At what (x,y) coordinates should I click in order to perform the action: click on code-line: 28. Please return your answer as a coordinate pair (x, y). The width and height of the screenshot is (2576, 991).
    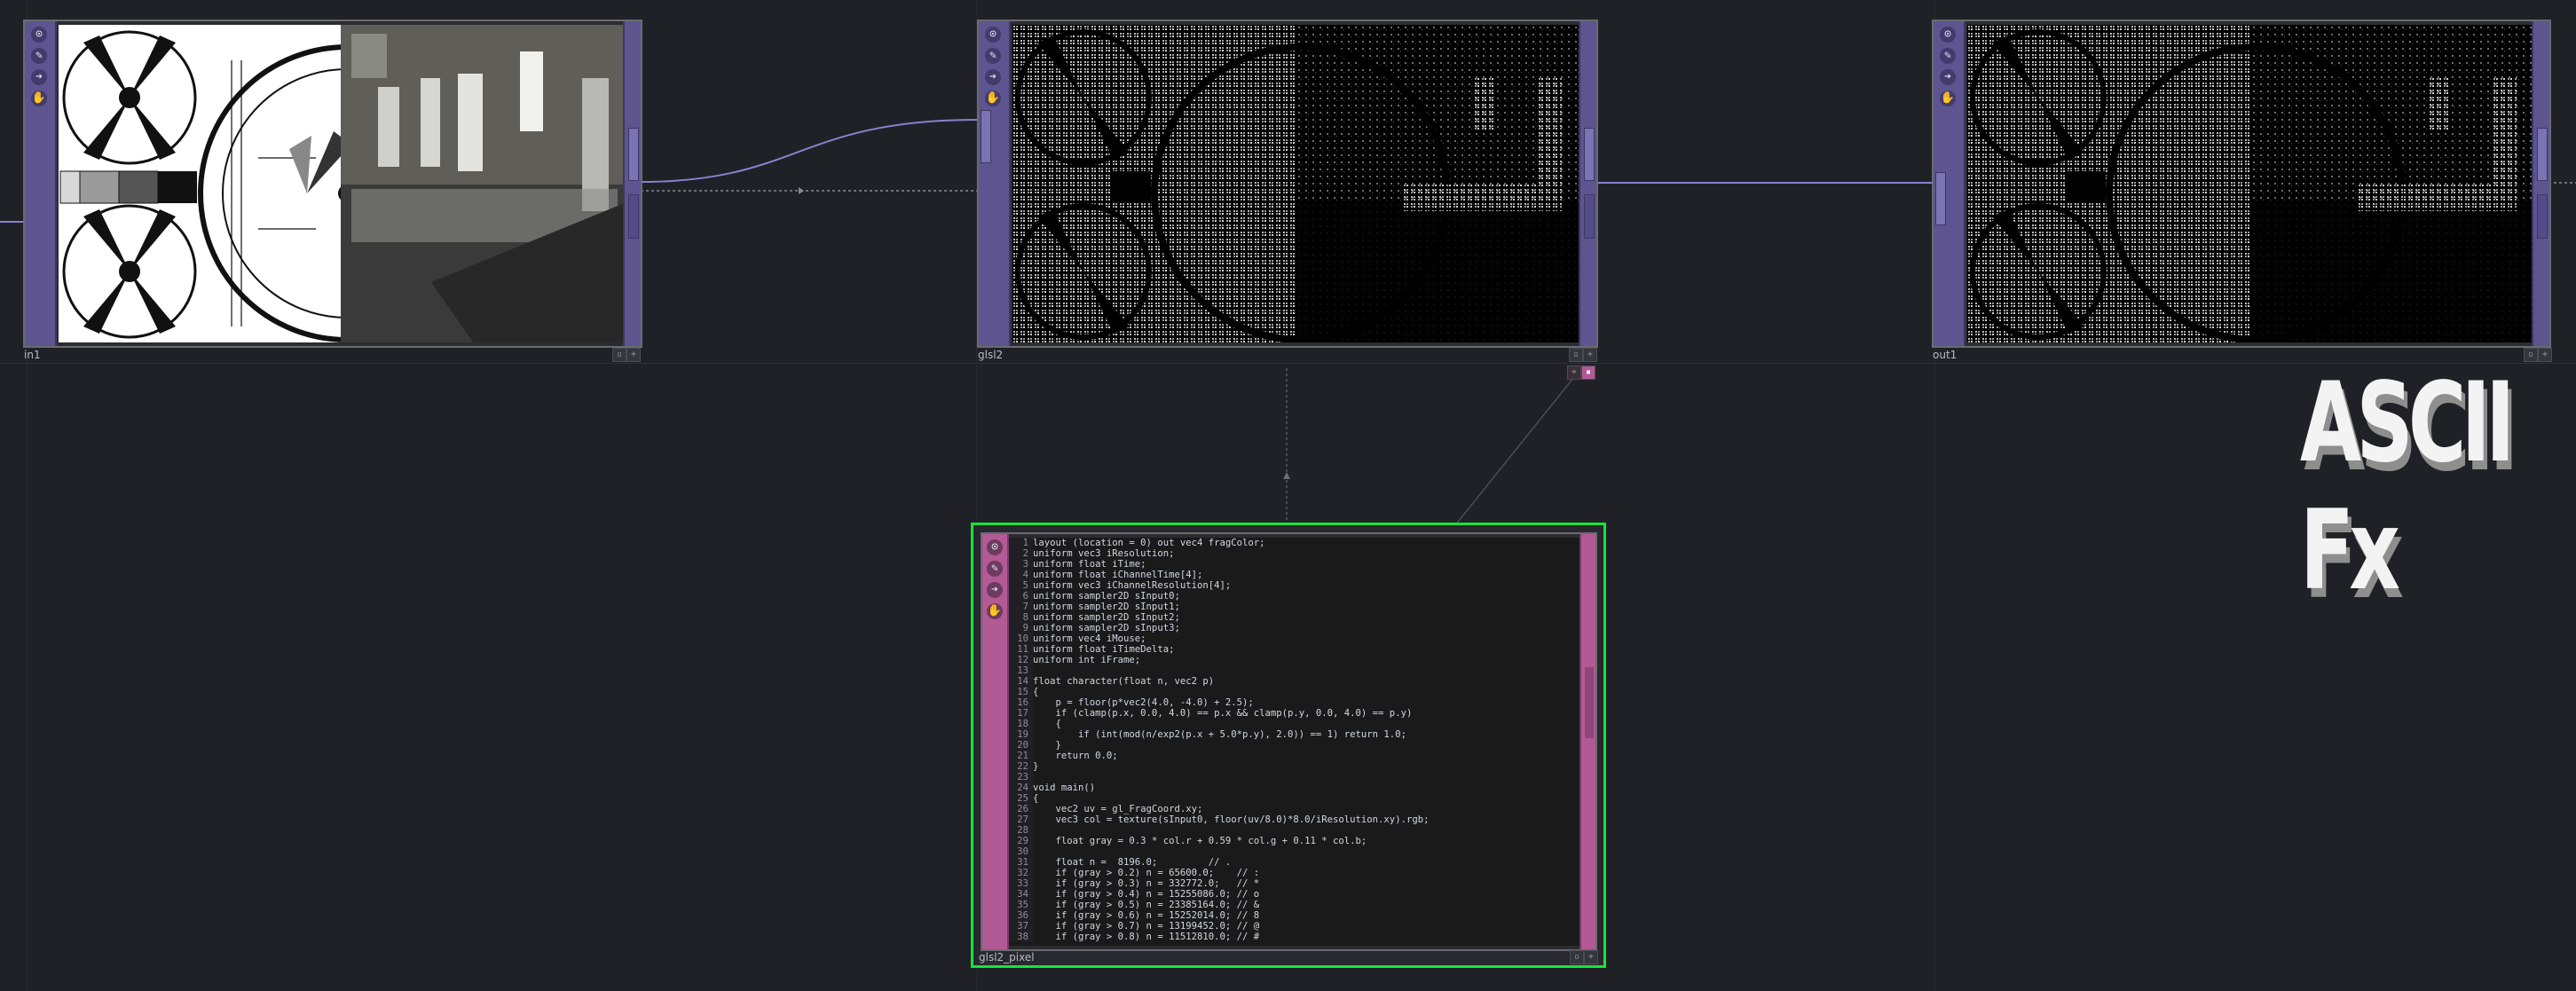
    Looking at the image, I should click on (1294, 830).